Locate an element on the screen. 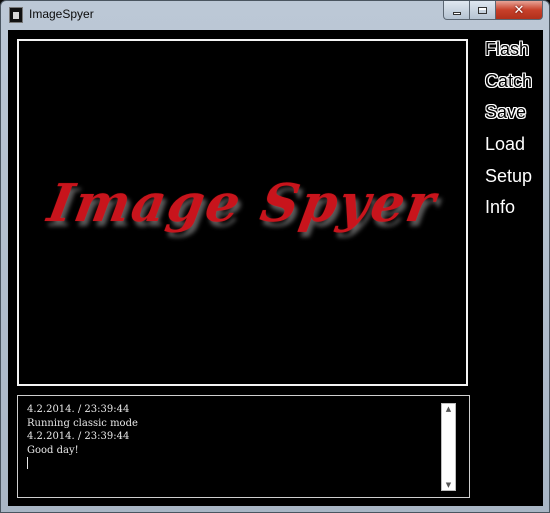 This screenshot has width=550, height=513. window-title: ImageSpyer is located at coordinates (61, 14).